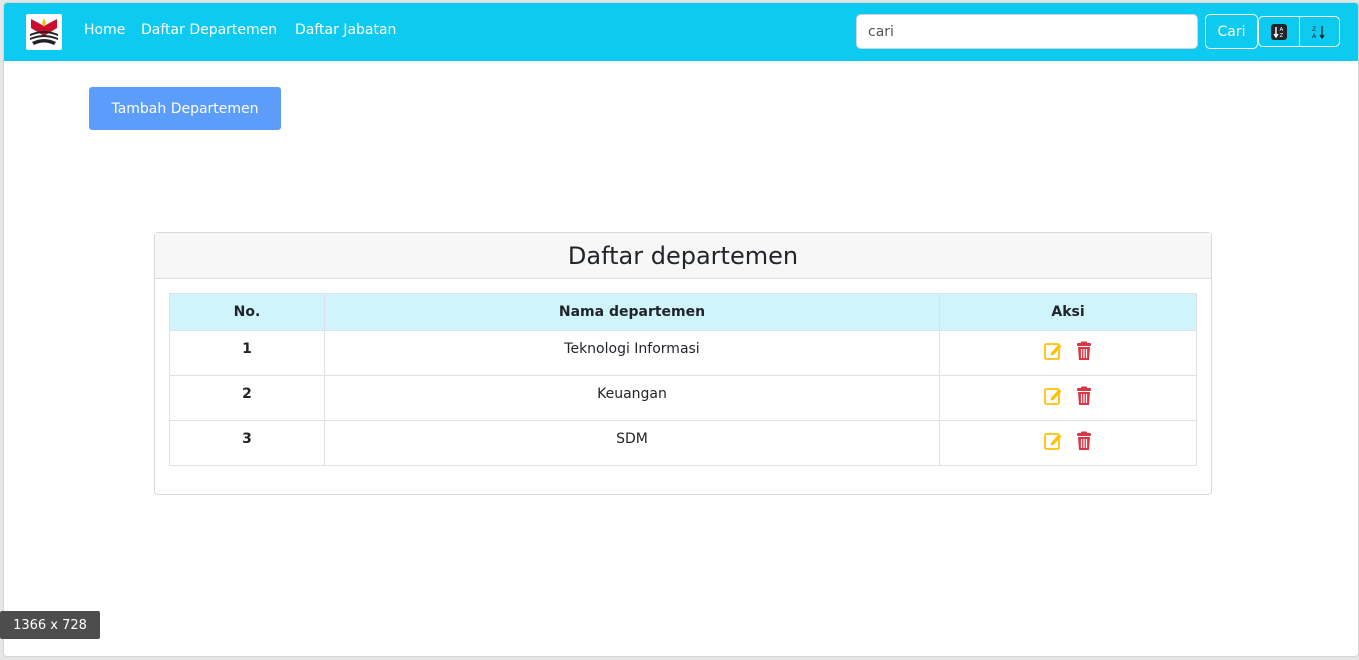 The height and width of the screenshot is (660, 1359). What do you see at coordinates (1314, 36) in the screenshot?
I see `svg-text: A` at bounding box center [1314, 36].